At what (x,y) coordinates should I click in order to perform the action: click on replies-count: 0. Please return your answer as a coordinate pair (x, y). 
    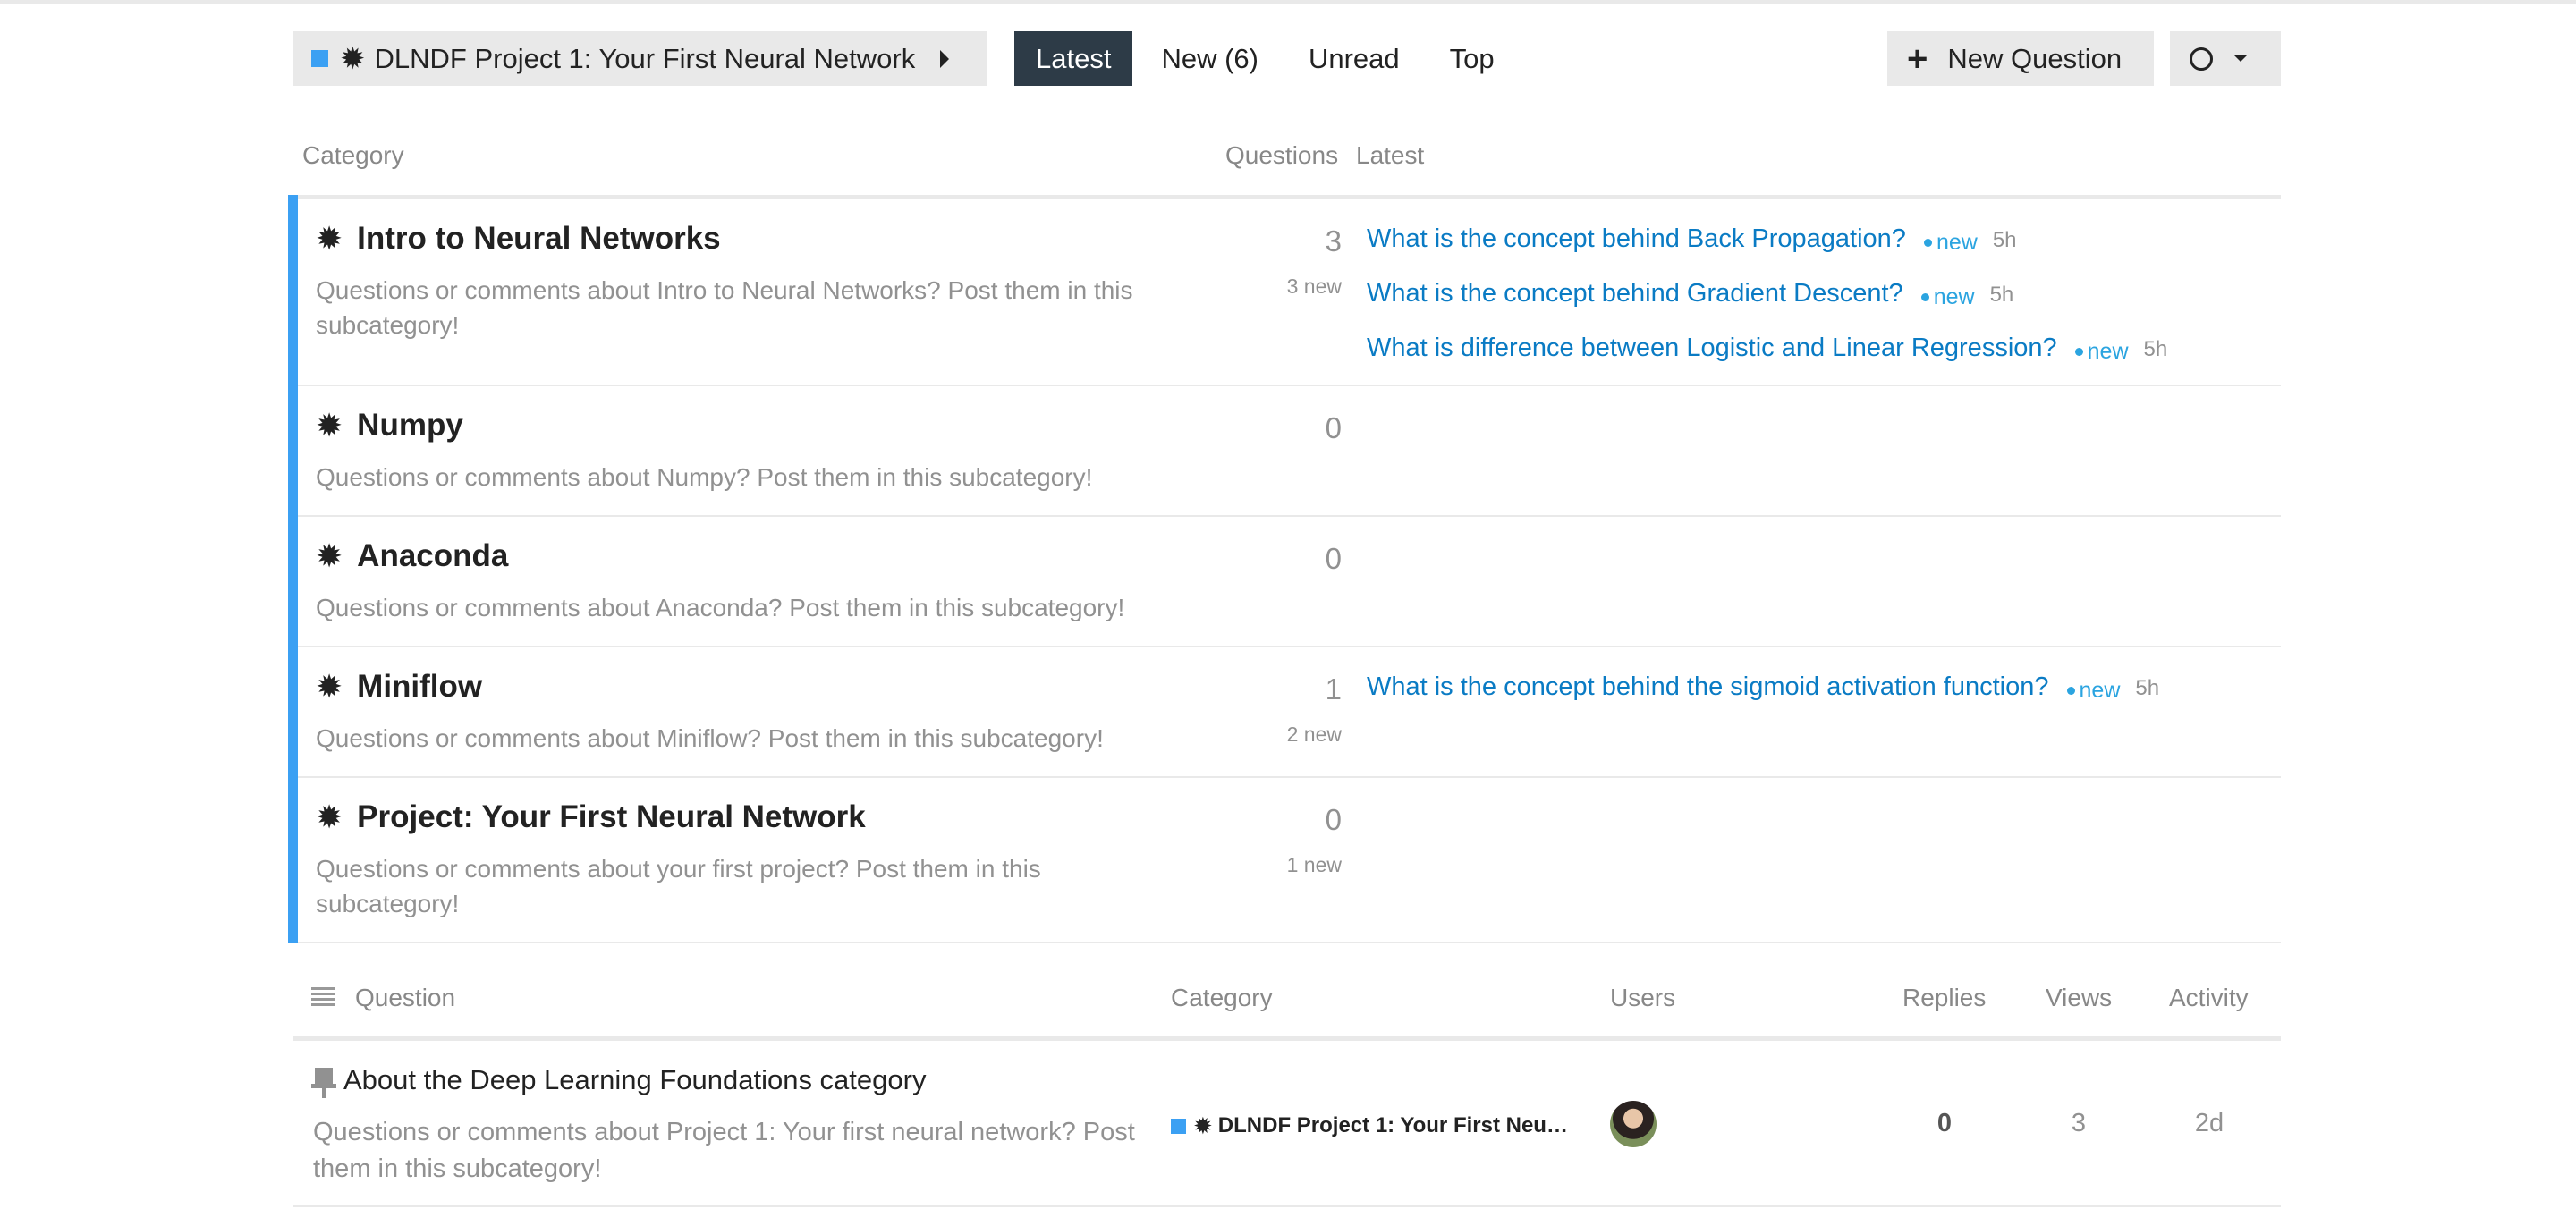
    Looking at the image, I should click on (1944, 1123).